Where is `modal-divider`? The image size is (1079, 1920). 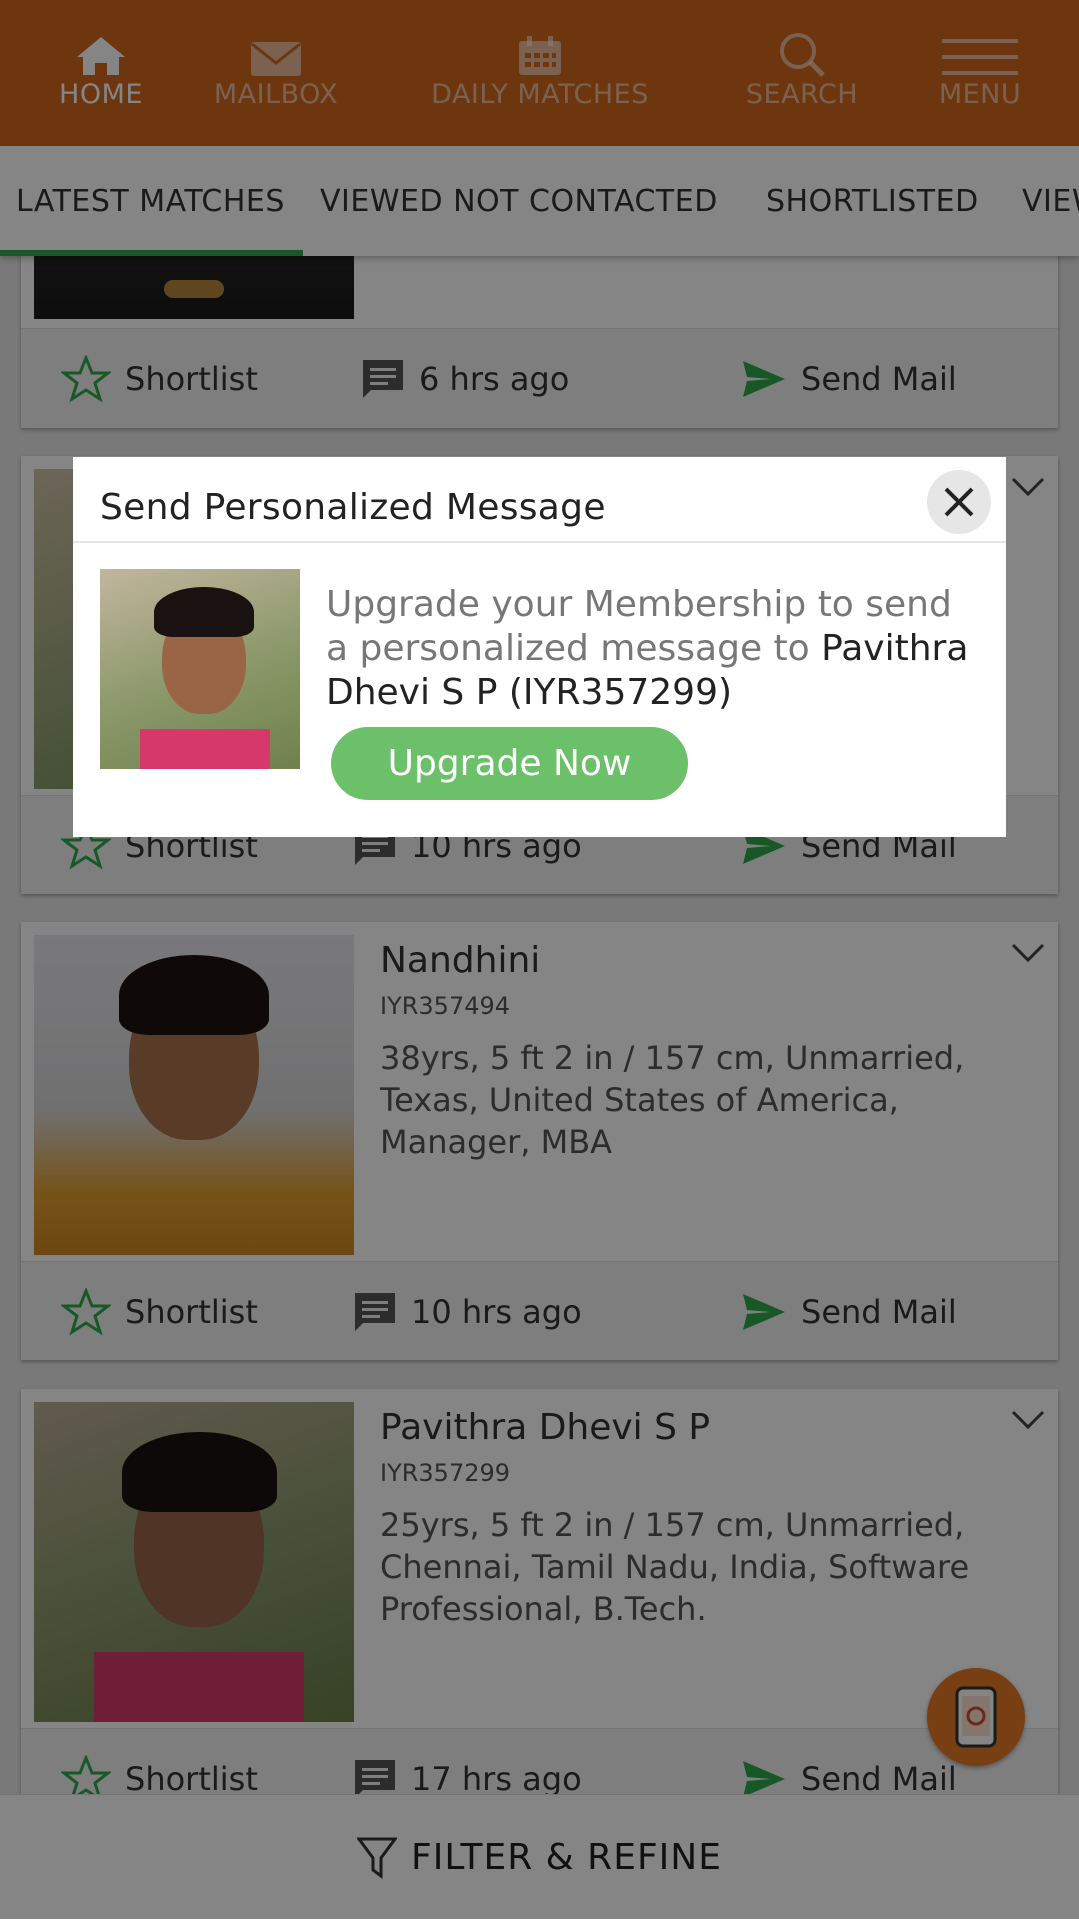 modal-divider is located at coordinates (539, 542).